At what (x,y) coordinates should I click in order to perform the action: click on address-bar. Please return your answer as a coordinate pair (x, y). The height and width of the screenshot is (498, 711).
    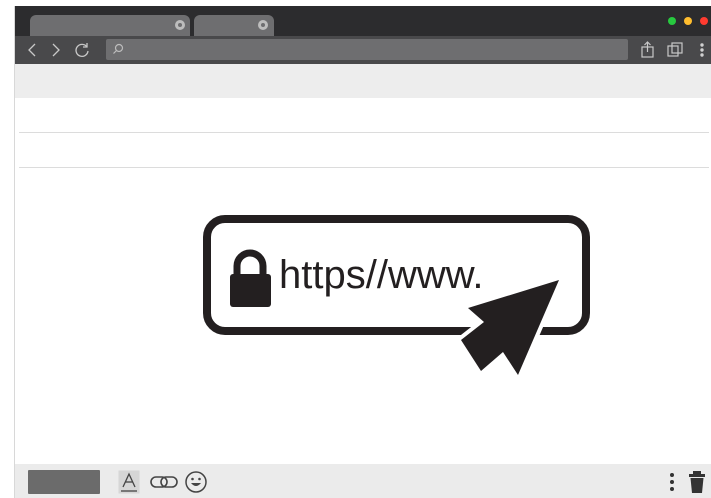
    Looking at the image, I should click on (367, 49).